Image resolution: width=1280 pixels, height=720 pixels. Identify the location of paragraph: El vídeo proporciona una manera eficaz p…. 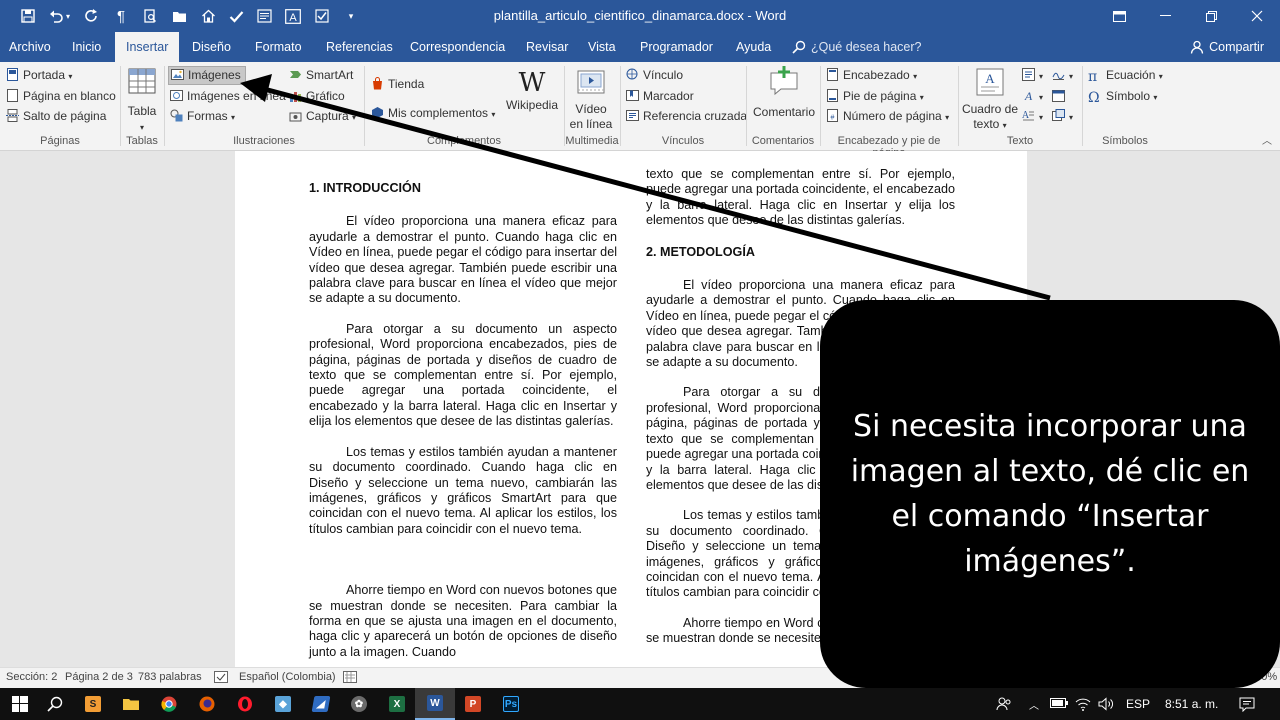
(463, 260).